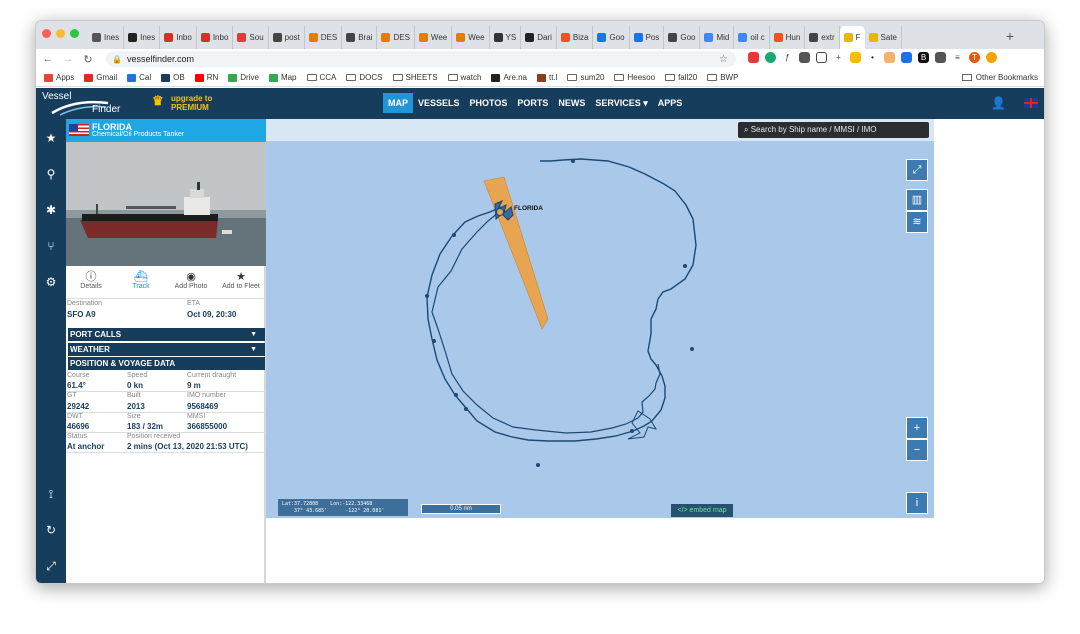  Describe the element at coordinates (88, 59) in the screenshot. I see `reload-button: ↻` at that location.